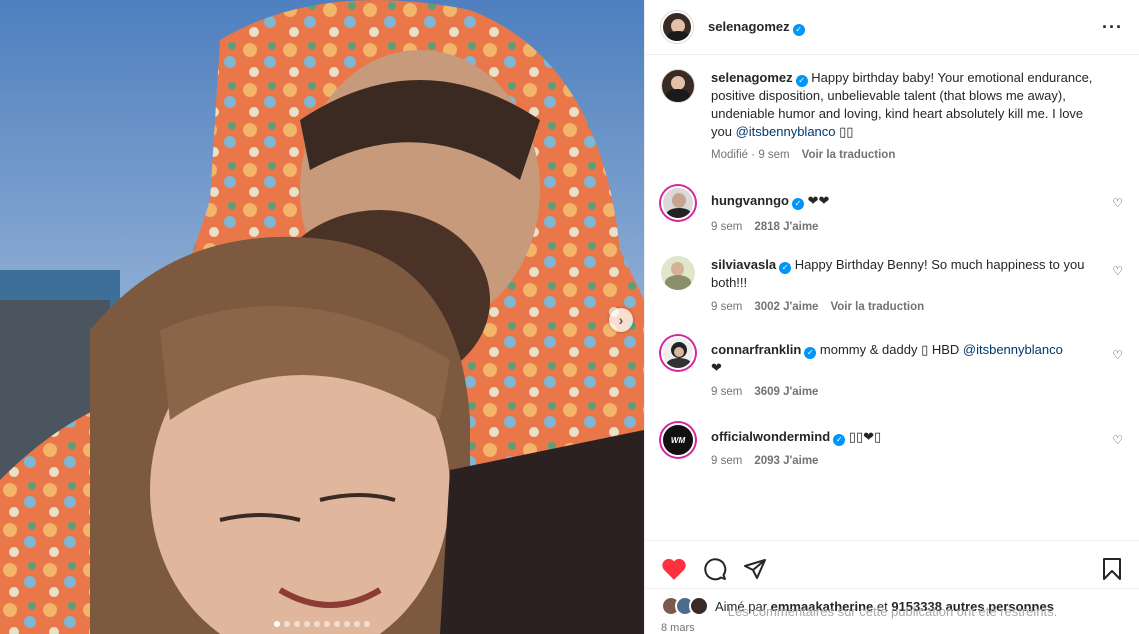 Image resolution: width=1139 pixels, height=634 pixels. I want to click on caption-username: selenagomez, so click(752, 77).